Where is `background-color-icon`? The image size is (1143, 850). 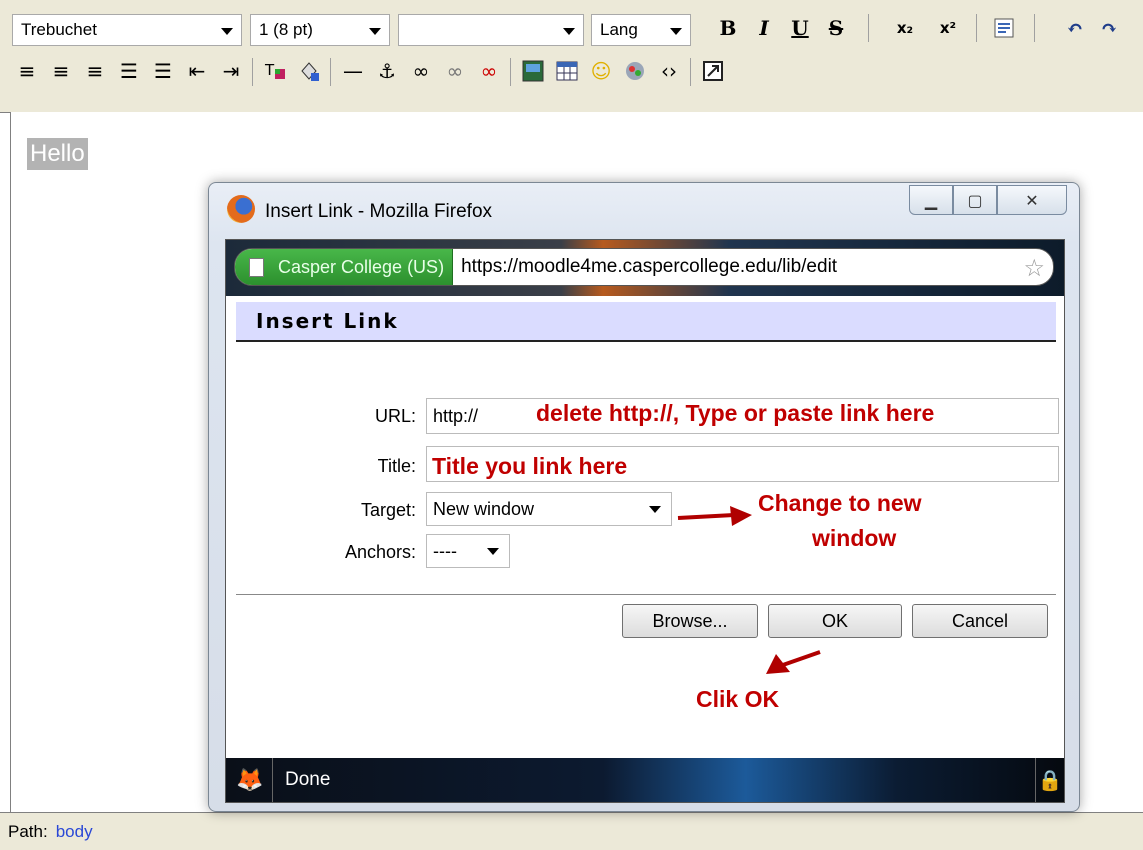
background-color-icon is located at coordinates (309, 71).